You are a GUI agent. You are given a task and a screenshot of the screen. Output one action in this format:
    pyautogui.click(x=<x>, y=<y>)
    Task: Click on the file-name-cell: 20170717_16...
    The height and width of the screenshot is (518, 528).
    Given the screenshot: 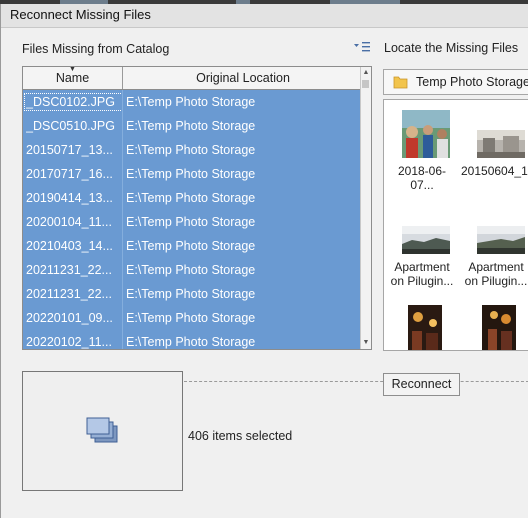 What is the action you would take?
    pyautogui.click(x=69, y=174)
    